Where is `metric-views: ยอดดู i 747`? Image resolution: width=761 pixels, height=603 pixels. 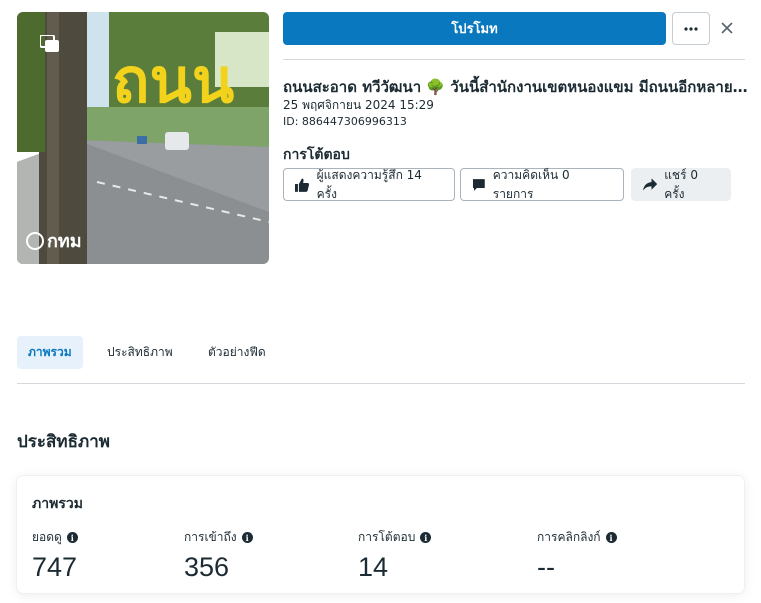 metric-views: ยอดดู i 747 is located at coordinates (55, 555).